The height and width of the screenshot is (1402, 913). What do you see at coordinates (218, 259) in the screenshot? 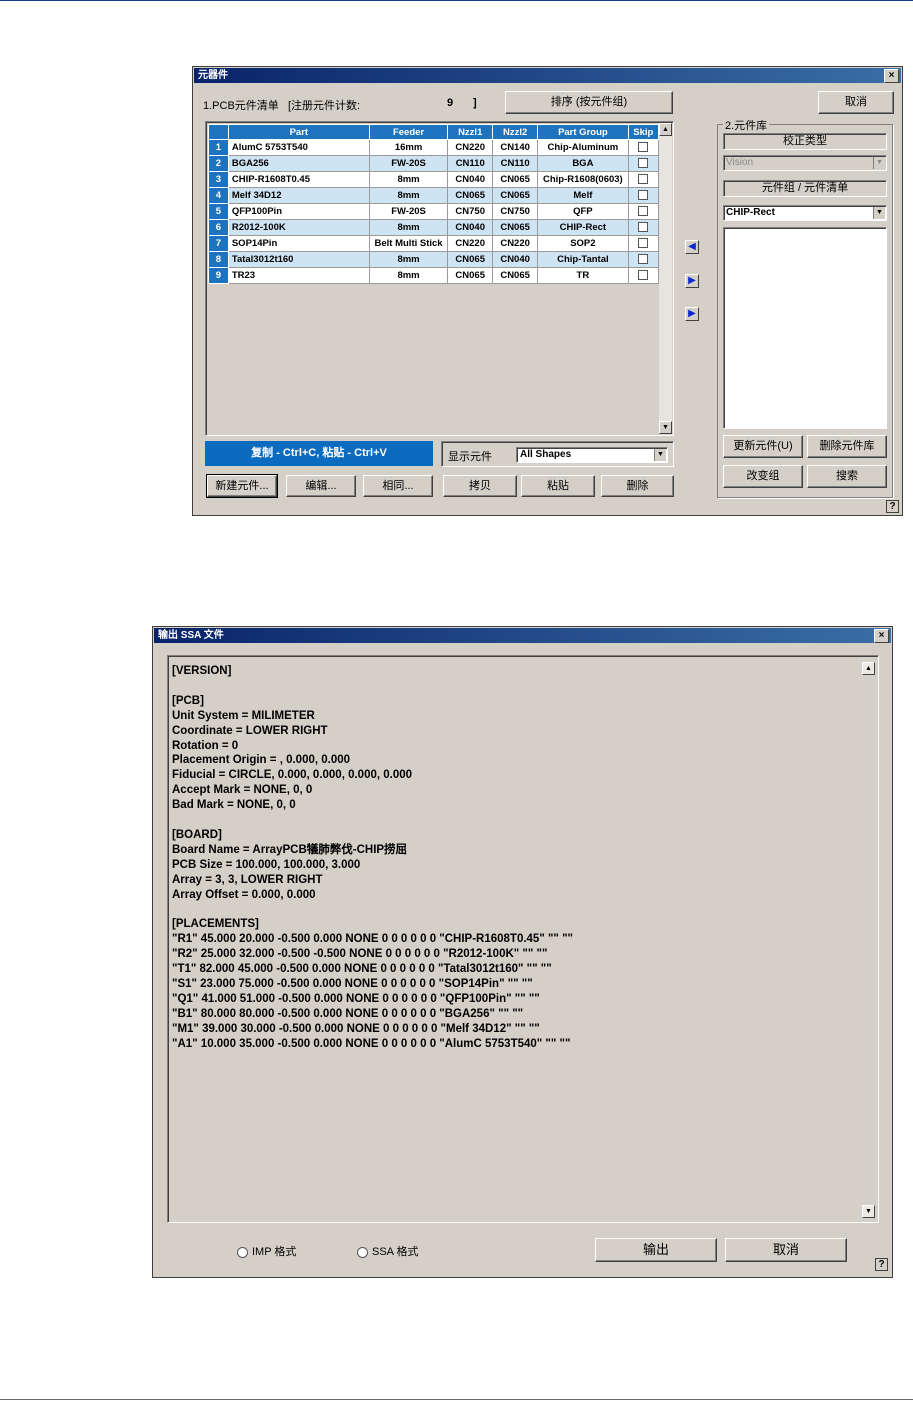
I see `row-index: 8` at bounding box center [218, 259].